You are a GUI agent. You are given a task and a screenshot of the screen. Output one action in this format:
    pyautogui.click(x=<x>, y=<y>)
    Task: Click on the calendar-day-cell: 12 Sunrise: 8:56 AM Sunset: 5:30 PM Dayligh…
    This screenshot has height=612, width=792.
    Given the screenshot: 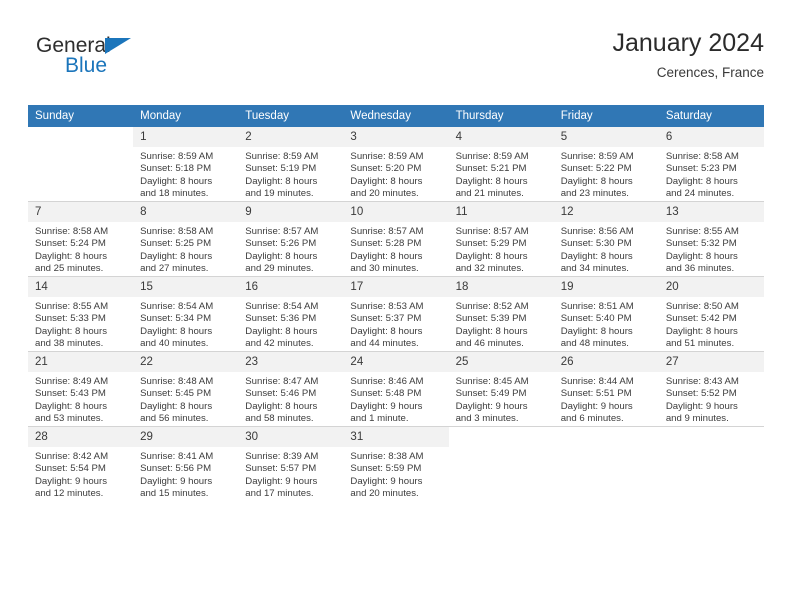 What is the action you would take?
    pyautogui.click(x=606, y=239)
    